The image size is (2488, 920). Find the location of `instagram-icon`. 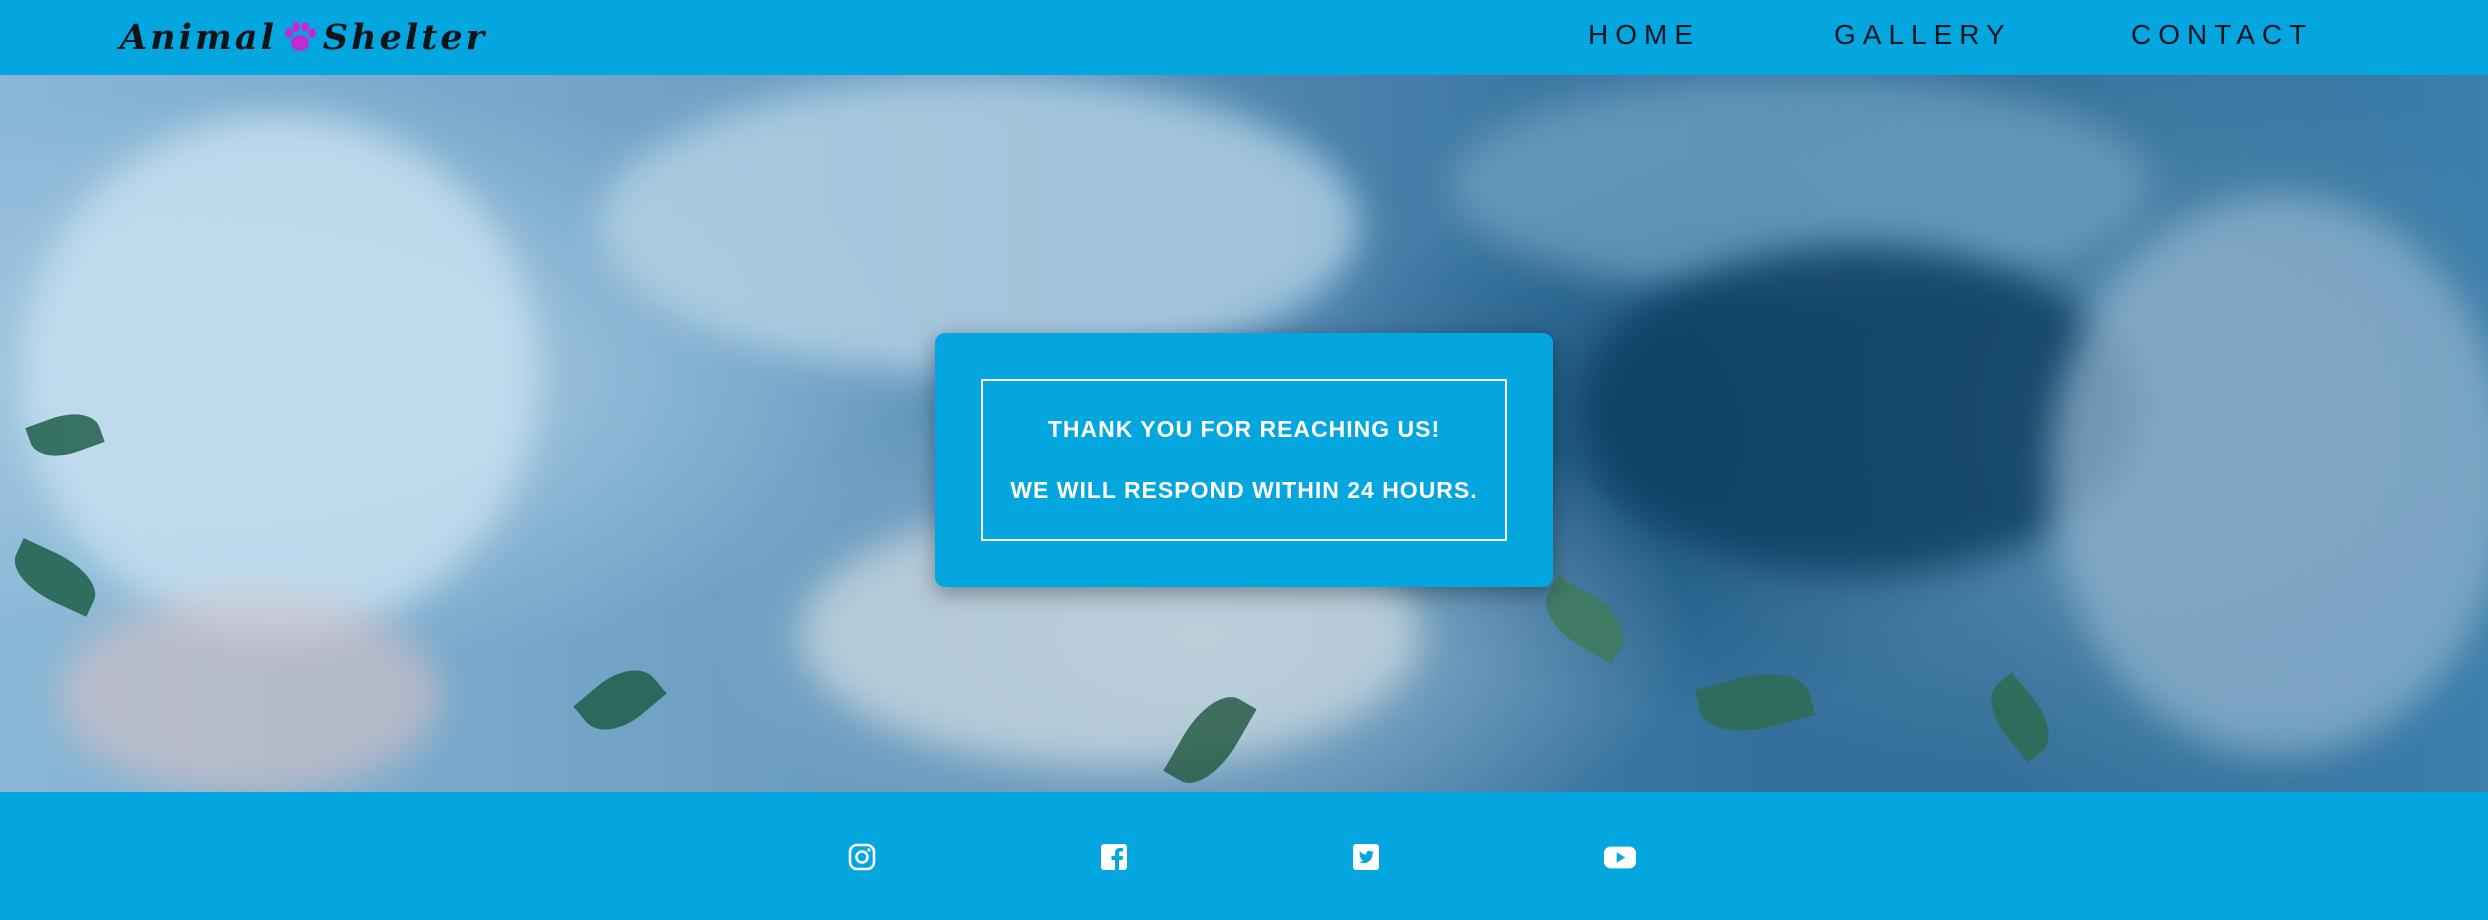

instagram-icon is located at coordinates (862, 857).